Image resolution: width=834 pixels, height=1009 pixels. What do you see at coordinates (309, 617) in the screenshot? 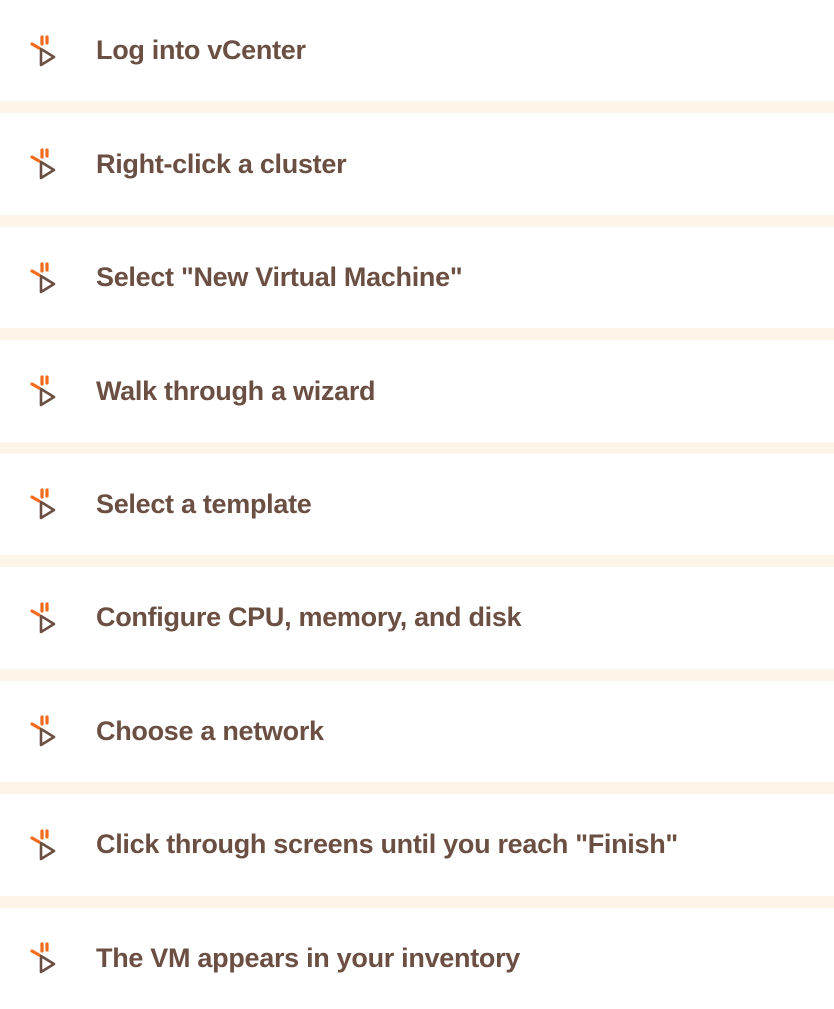
I see `step-label: Configure CPU, memory, and disk` at bounding box center [309, 617].